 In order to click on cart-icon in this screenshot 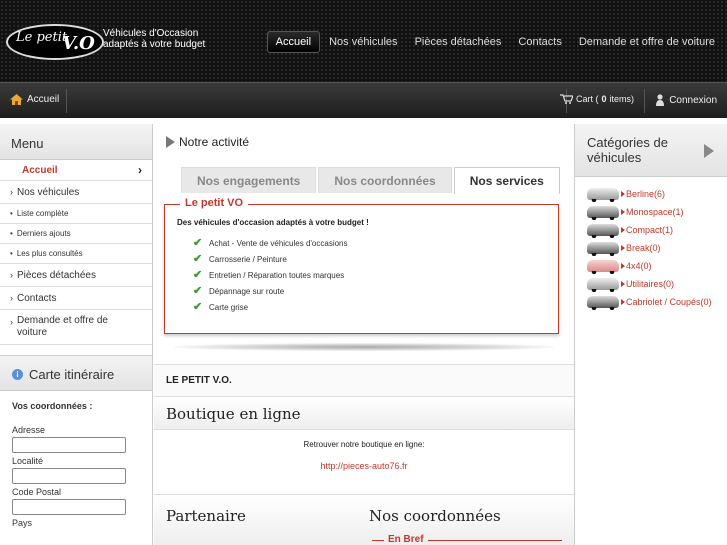, I will do `click(566, 99)`.